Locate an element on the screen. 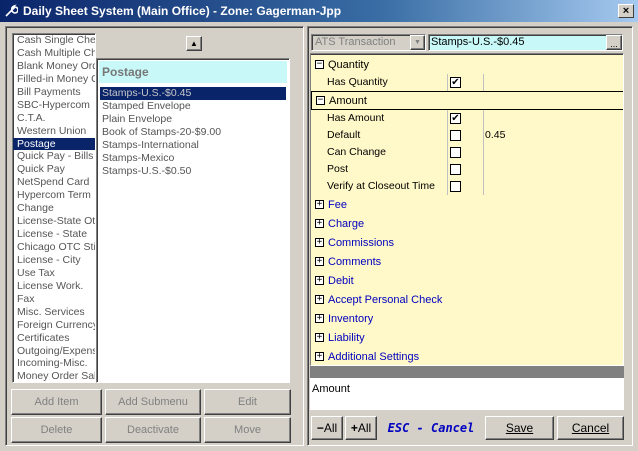 Image resolution: width=638 pixels, height=451 pixels. property-row: Has Quantity ✔ is located at coordinates (467, 82).